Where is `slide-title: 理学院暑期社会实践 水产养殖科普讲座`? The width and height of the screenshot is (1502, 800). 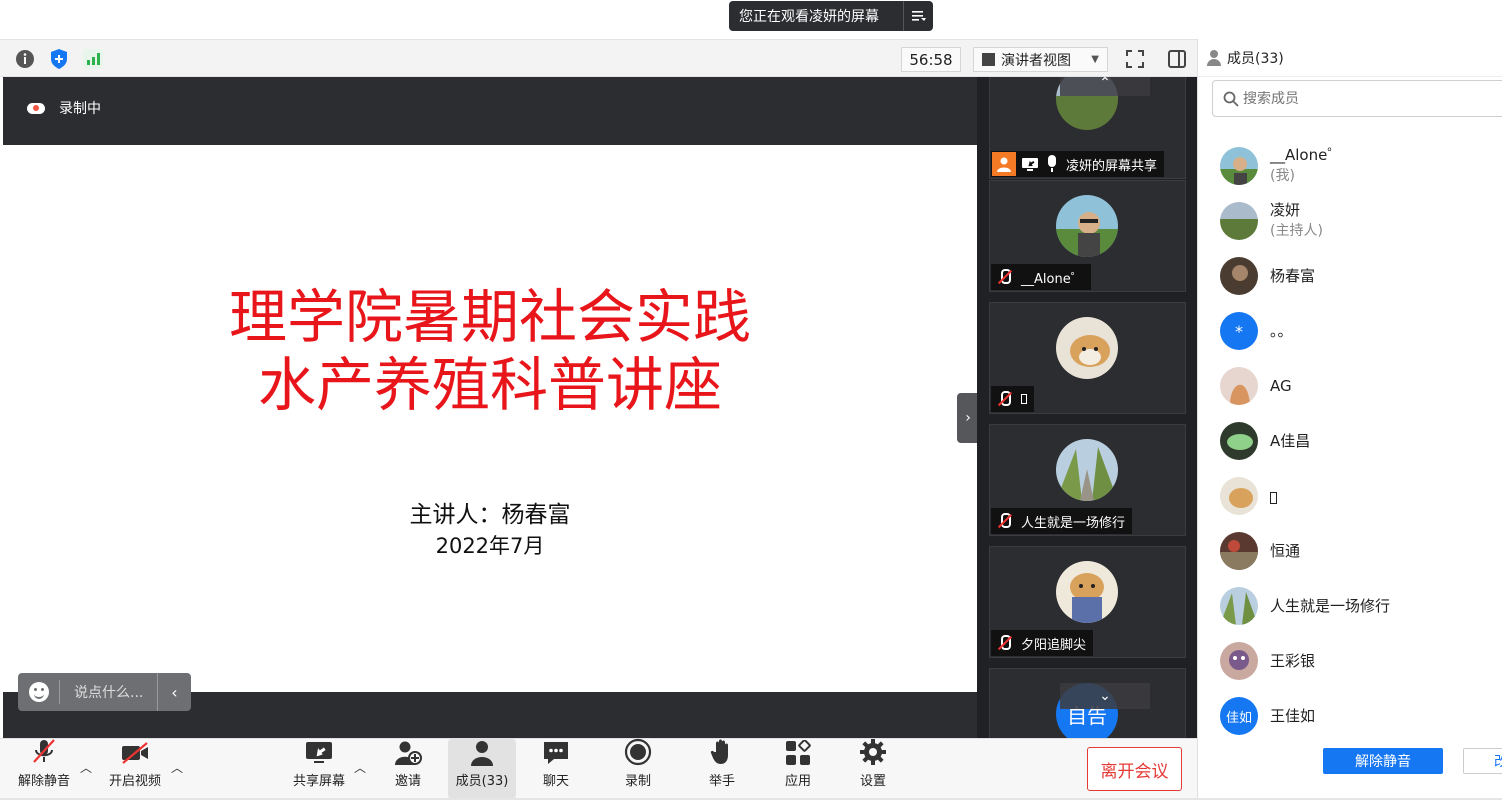 slide-title: 理学院暑期社会实践 水产养殖科普讲座 is located at coordinates (490, 351).